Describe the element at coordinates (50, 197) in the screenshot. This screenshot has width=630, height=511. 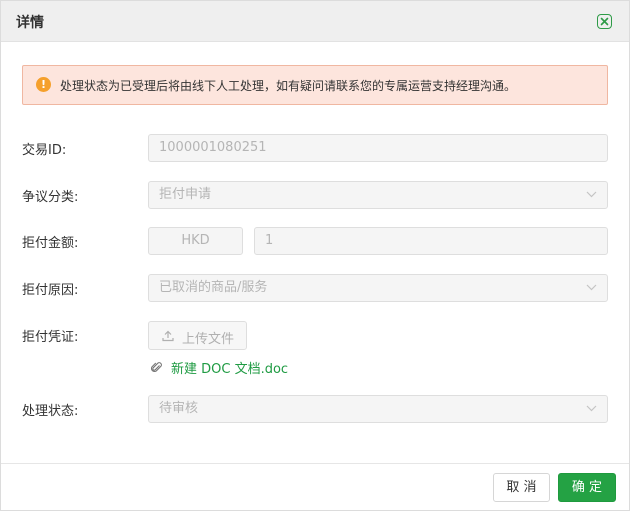
I see `dispute-type-label: 争议分类:` at that location.